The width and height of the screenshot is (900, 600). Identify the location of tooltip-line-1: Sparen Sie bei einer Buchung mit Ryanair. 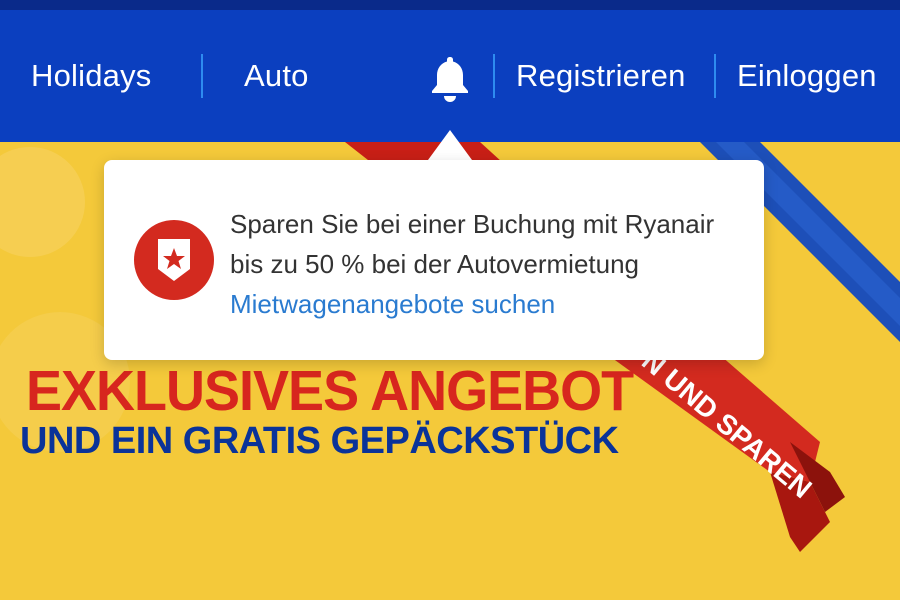
(472, 224).